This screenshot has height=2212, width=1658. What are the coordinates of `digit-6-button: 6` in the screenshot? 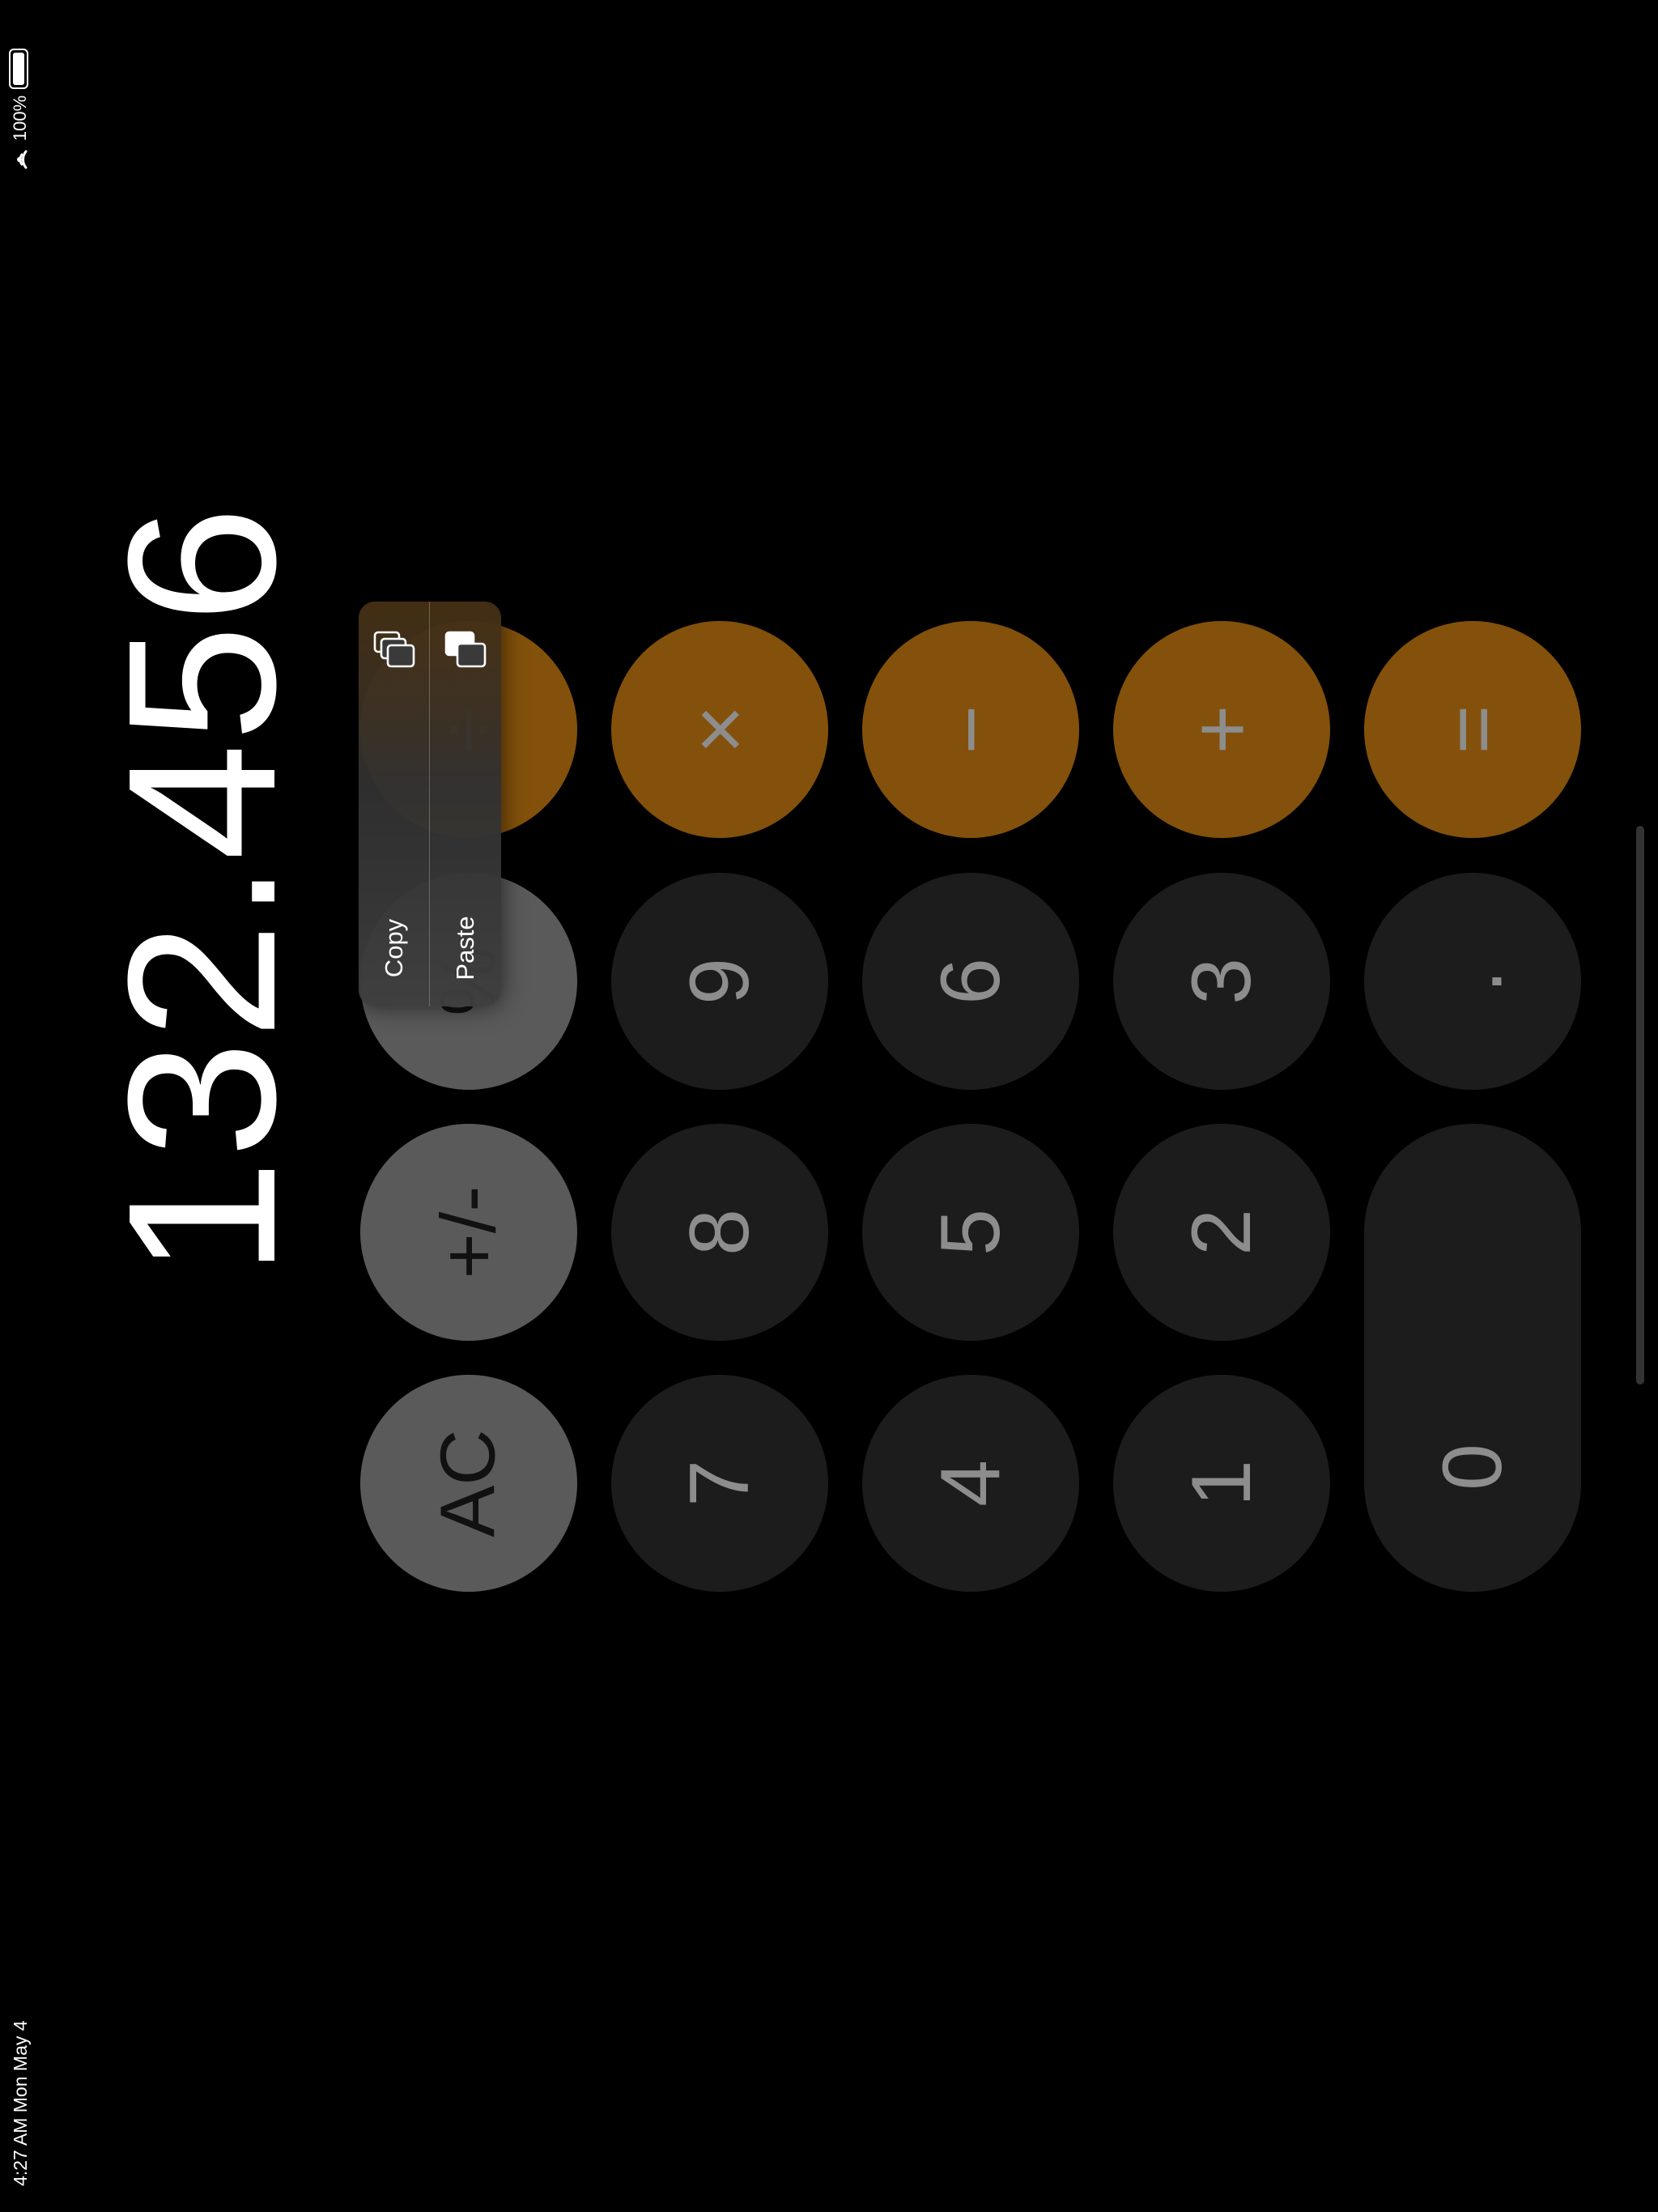 It's located at (970, 982).